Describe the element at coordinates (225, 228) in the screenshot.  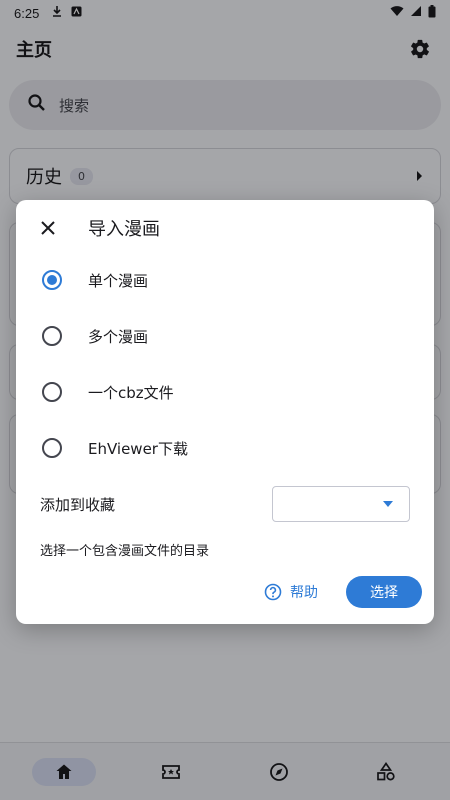
I see `dialog-header: 导入漫画` at that location.